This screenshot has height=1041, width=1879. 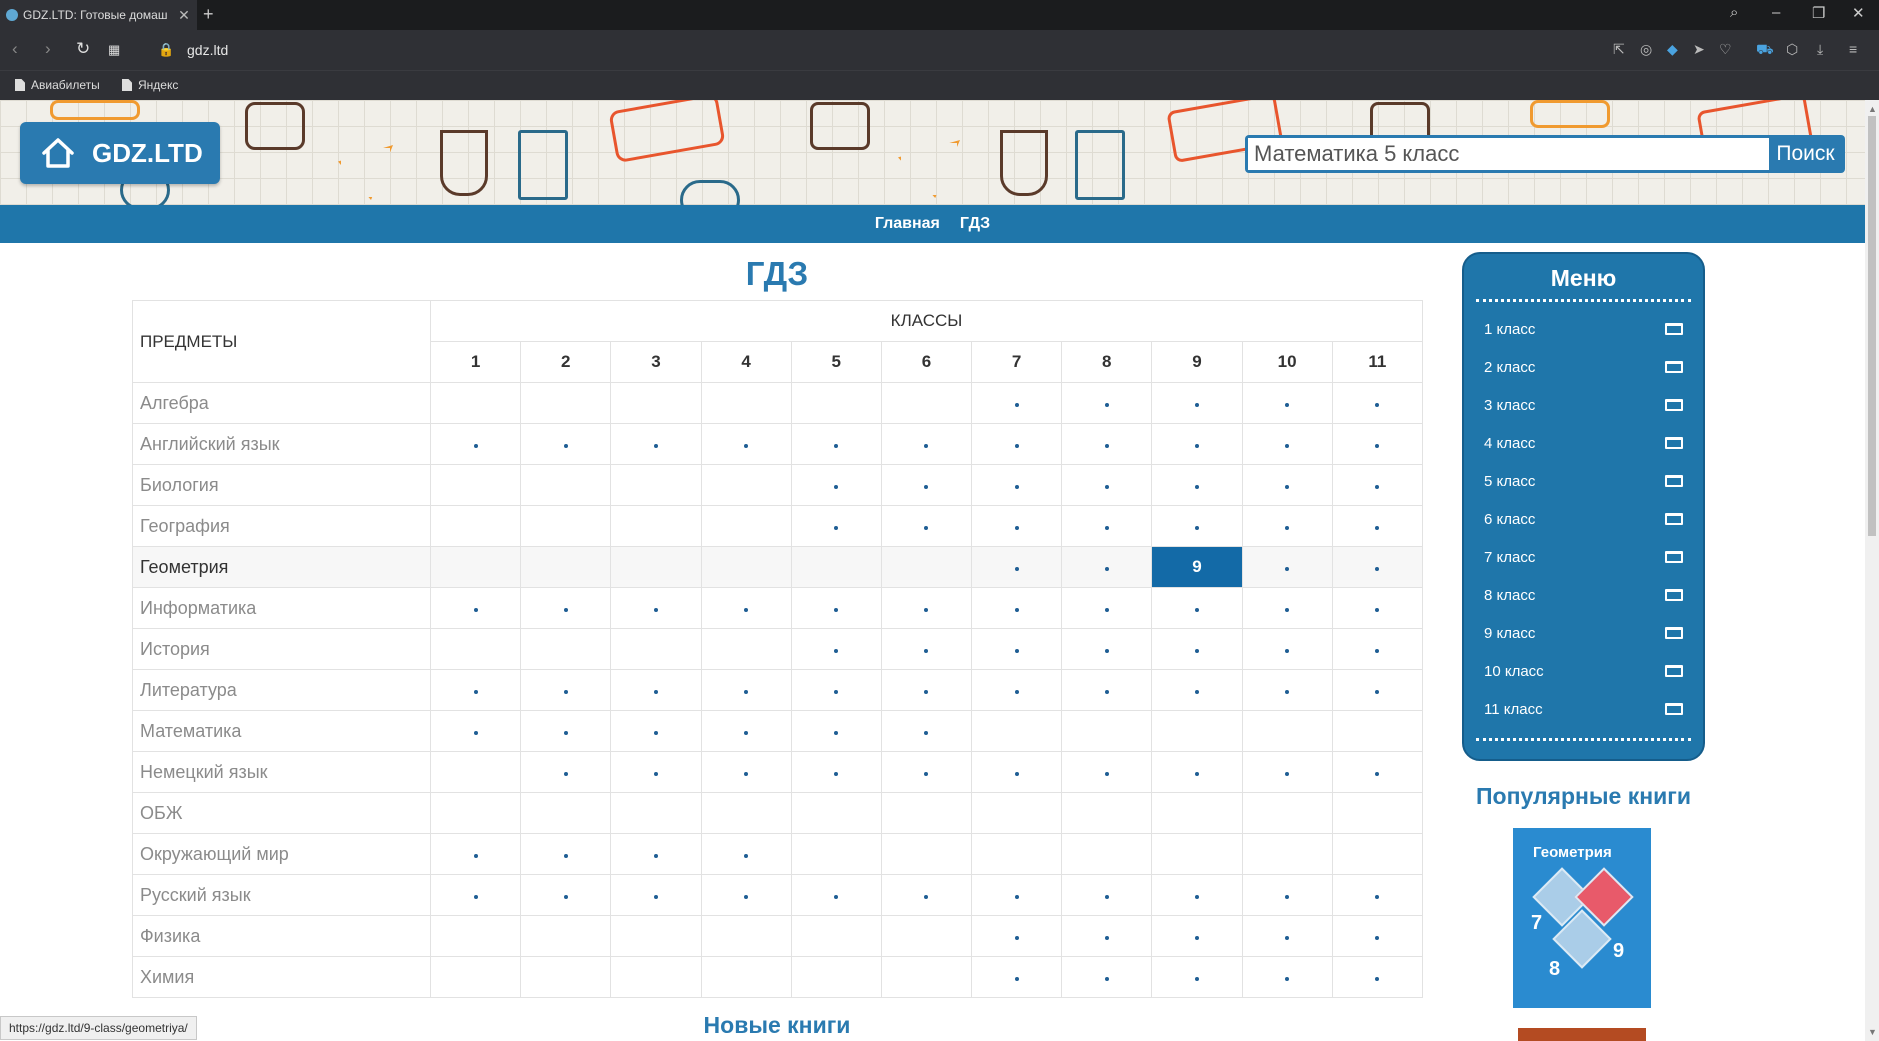 I want to click on search-input, so click(x=1508, y=154).